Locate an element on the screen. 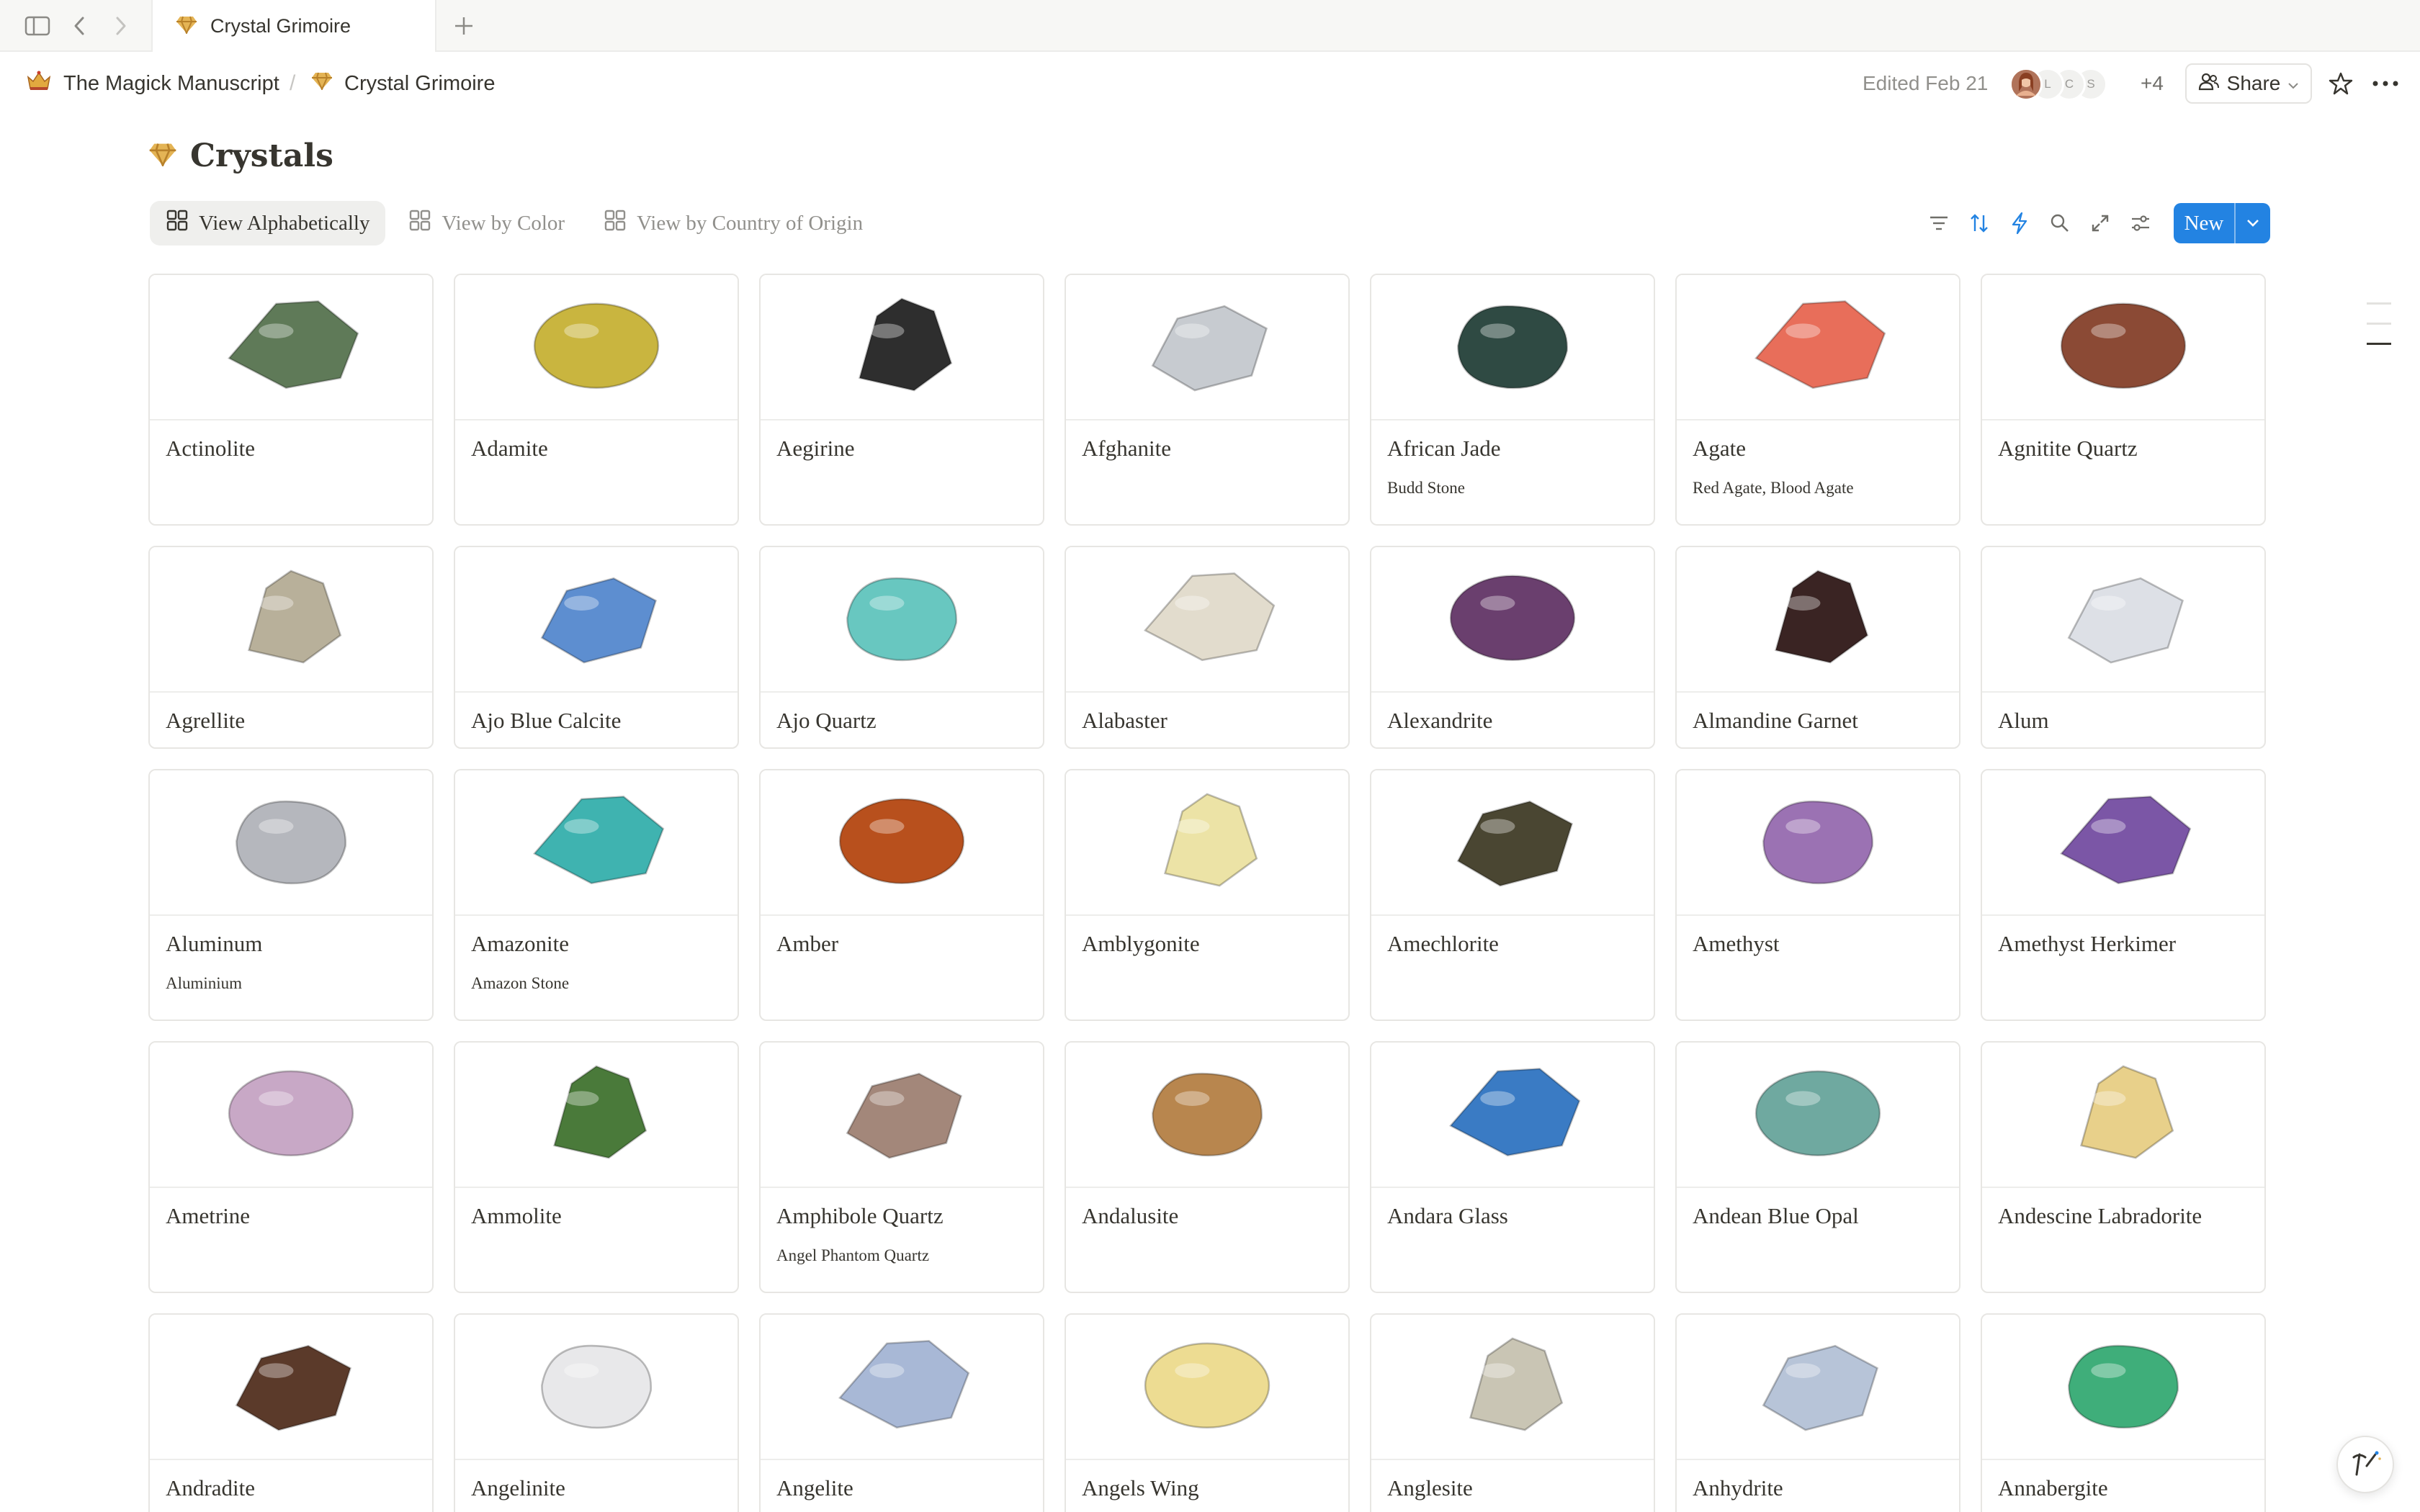  gallery-card: Amphibole Quartz Angel Phantom Quartz is located at coordinates (901, 1167).